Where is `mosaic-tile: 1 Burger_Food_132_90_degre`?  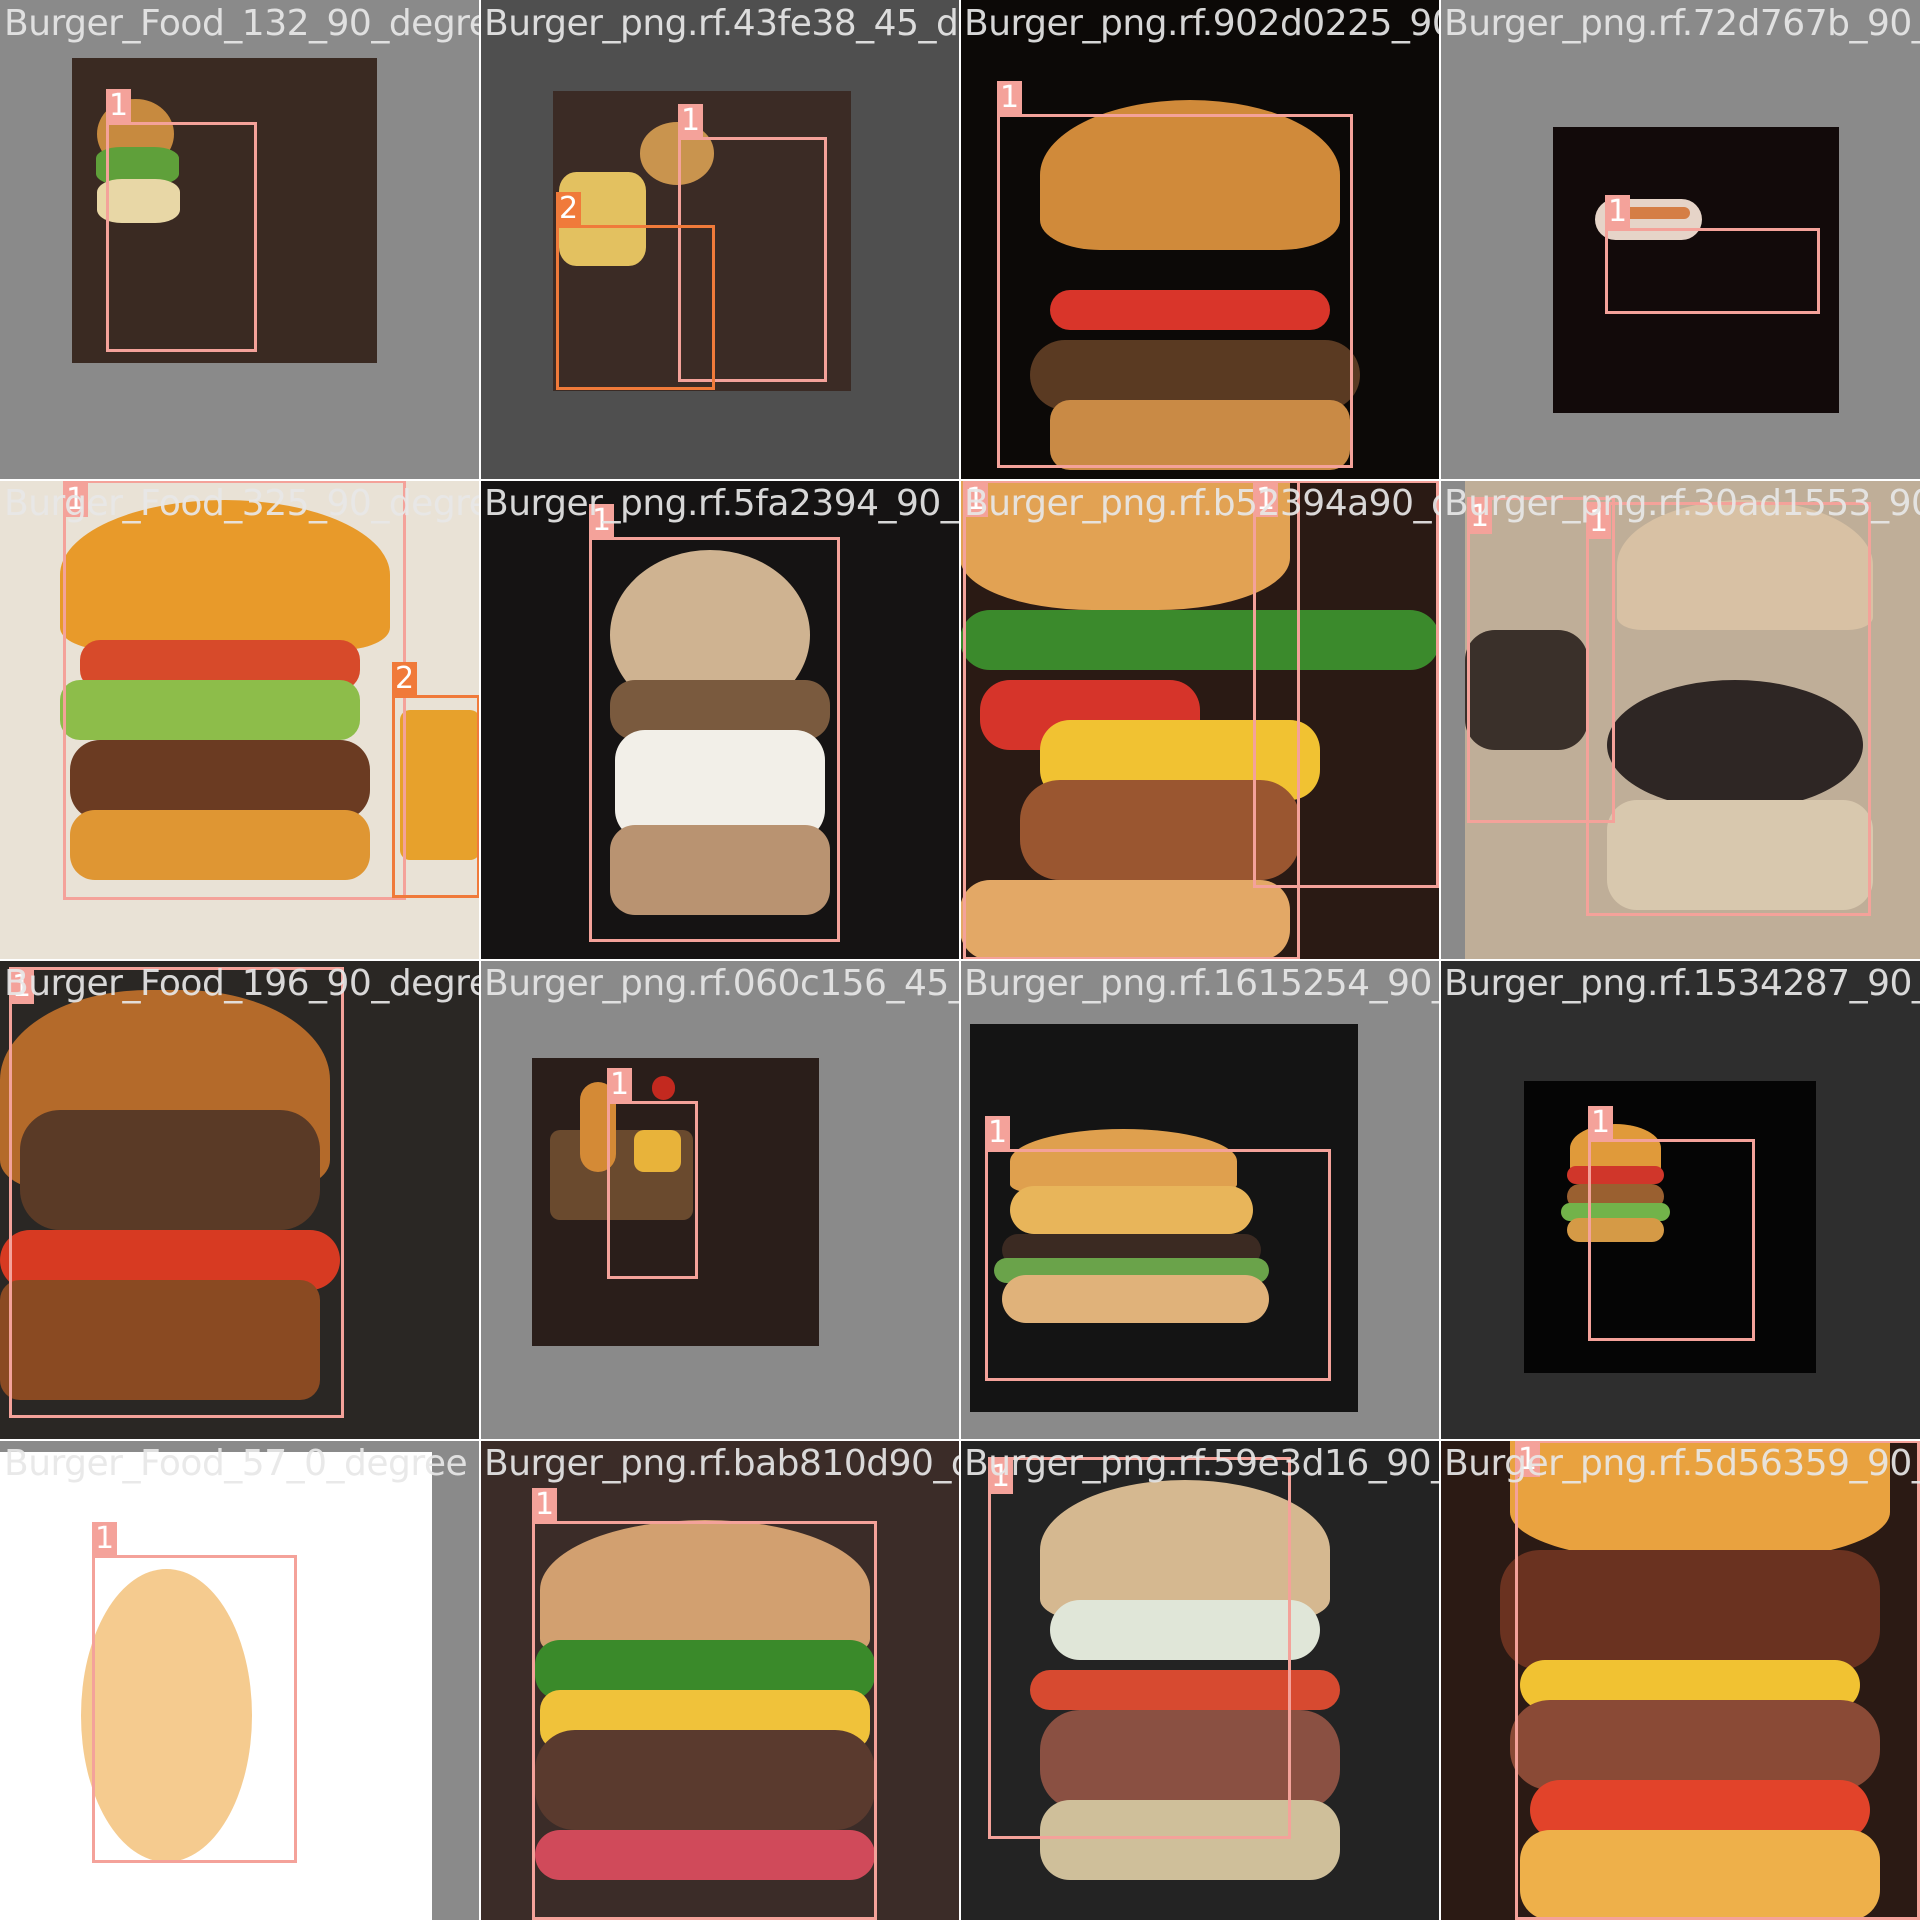 mosaic-tile: 1 Burger_Food_132_90_degre is located at coordinates (240, 240).